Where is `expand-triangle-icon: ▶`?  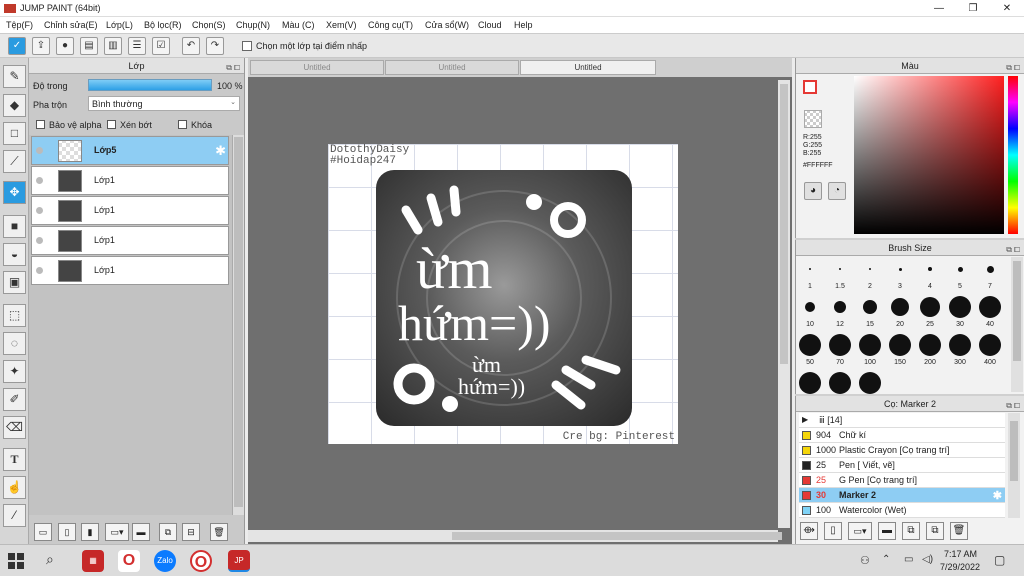 expand-triangle-icon: ▶ is located at coordinates (805, 419).